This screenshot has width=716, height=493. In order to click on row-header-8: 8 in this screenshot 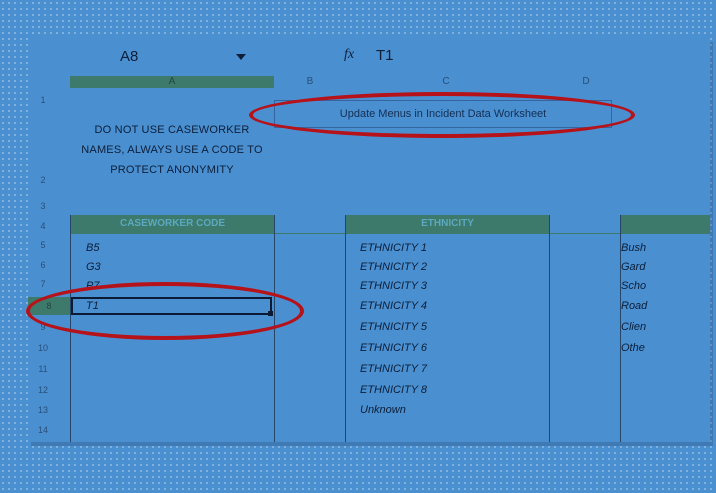, I will do `click(49, 306)`.